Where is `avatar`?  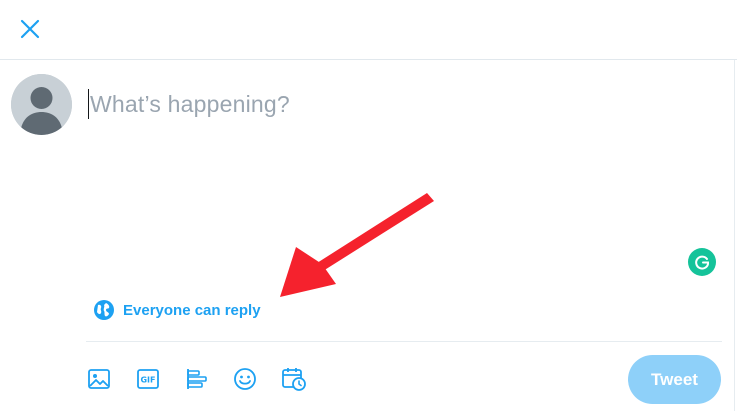
avatar is located at coordinates (41, 104).